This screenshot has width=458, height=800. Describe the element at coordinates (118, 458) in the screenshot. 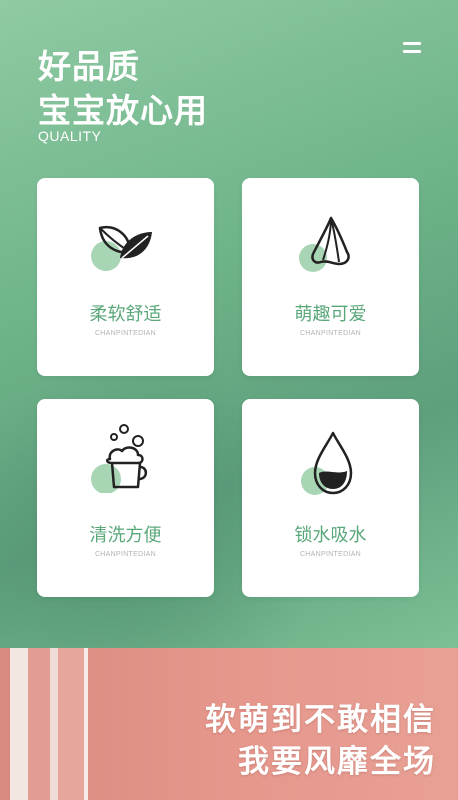

I see `bubble-bucket-icon` at that location.